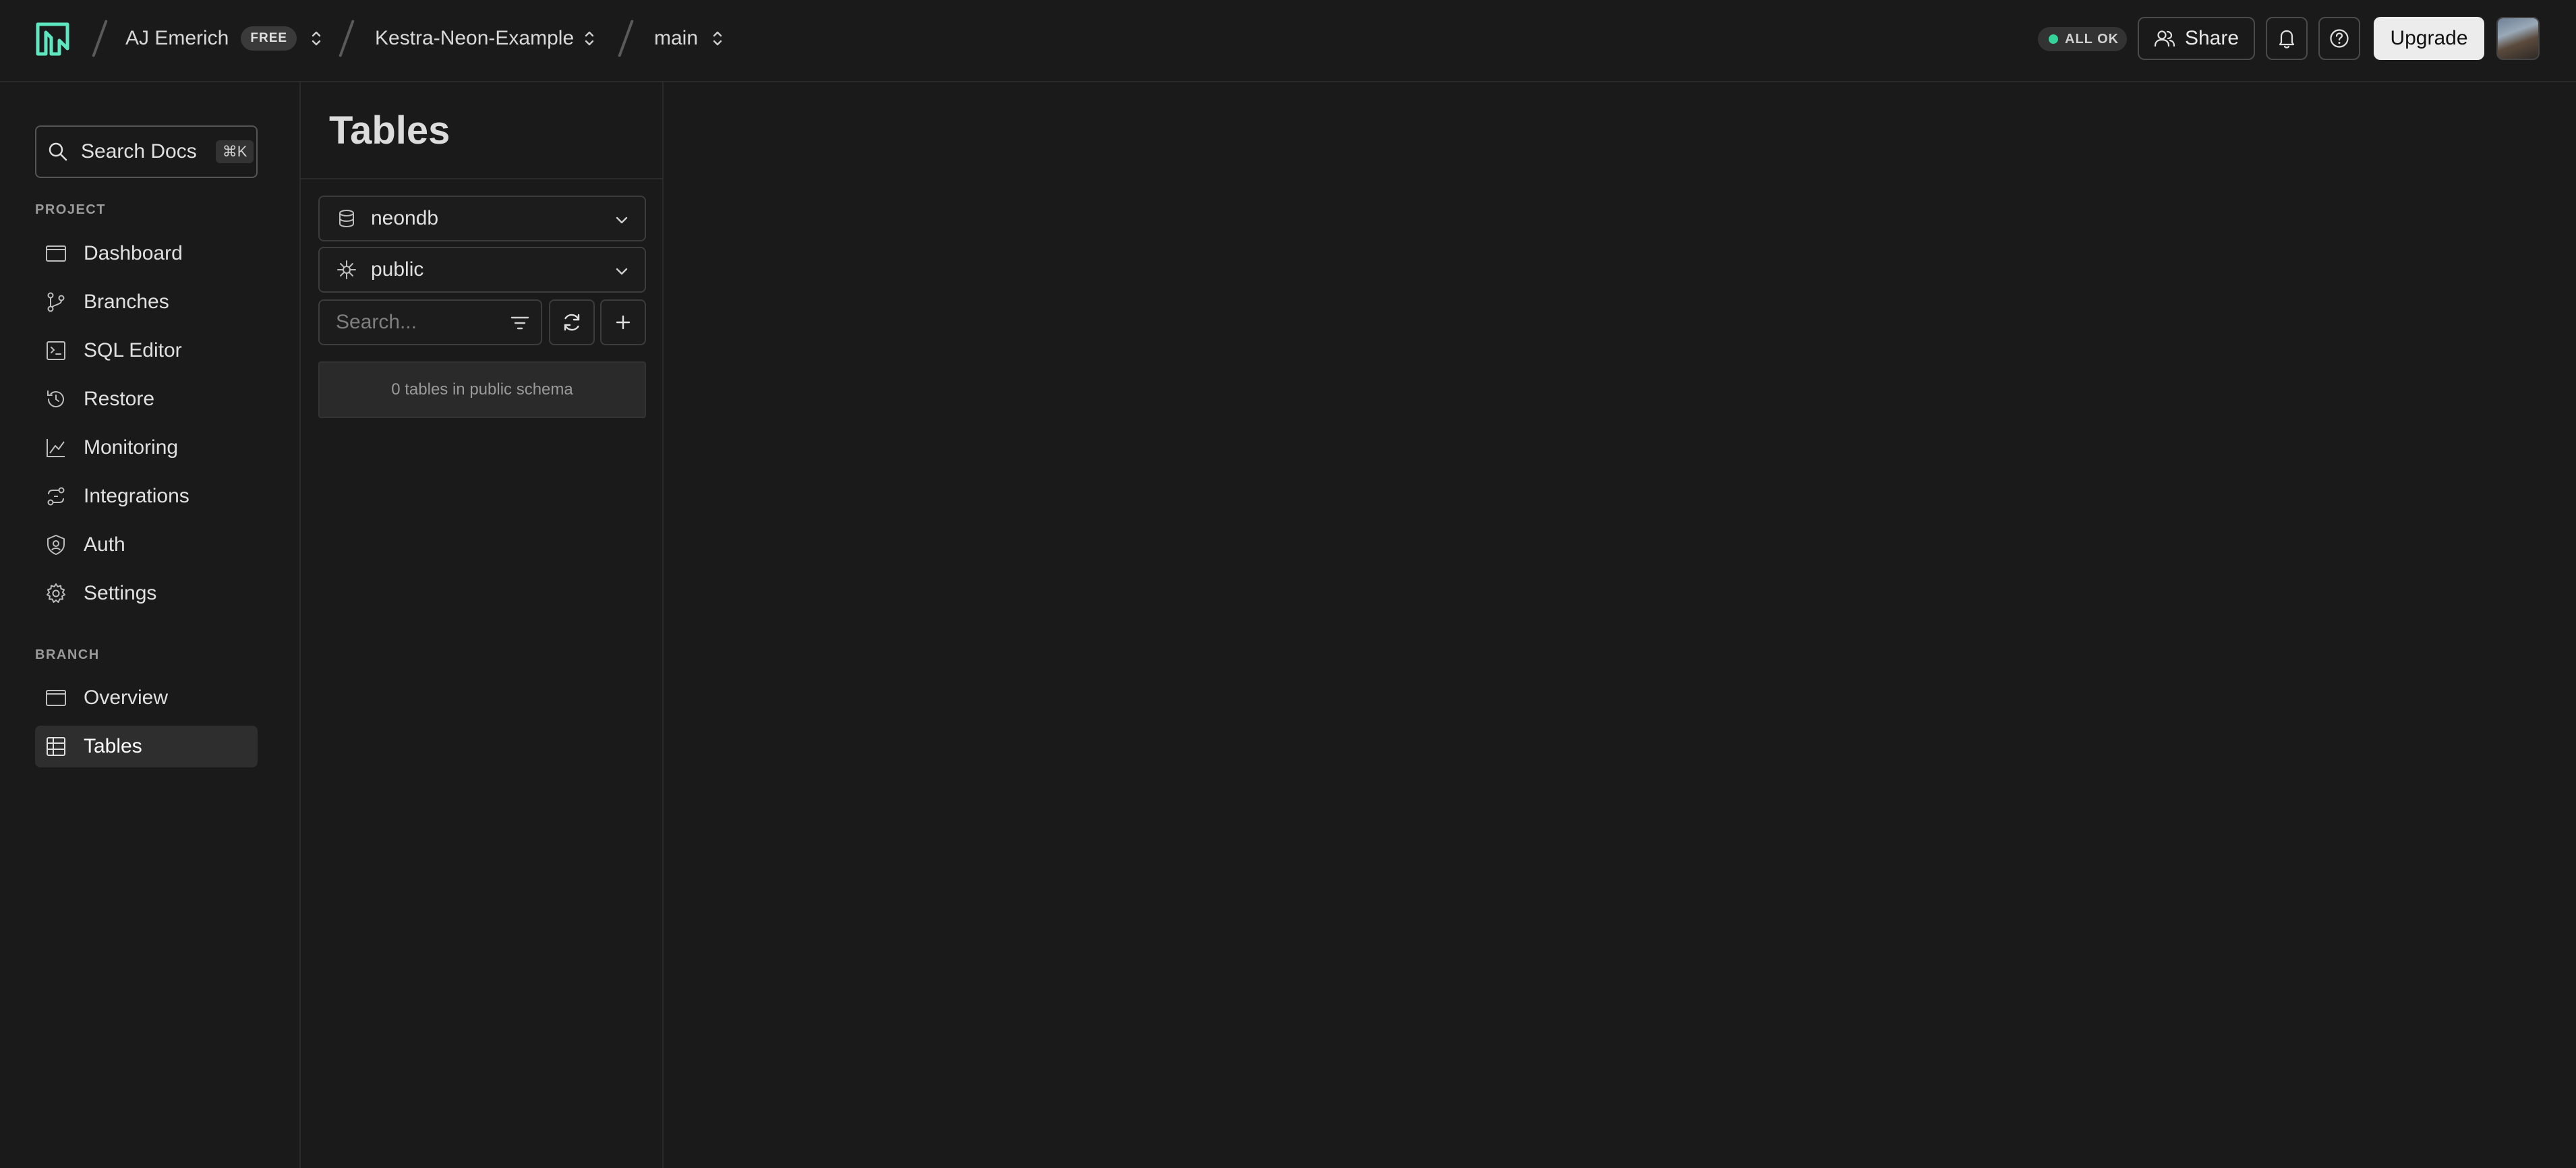 The image size is (2576, 1168). I want to click on sidebar-item-label: Integrations, so click(136, 496).